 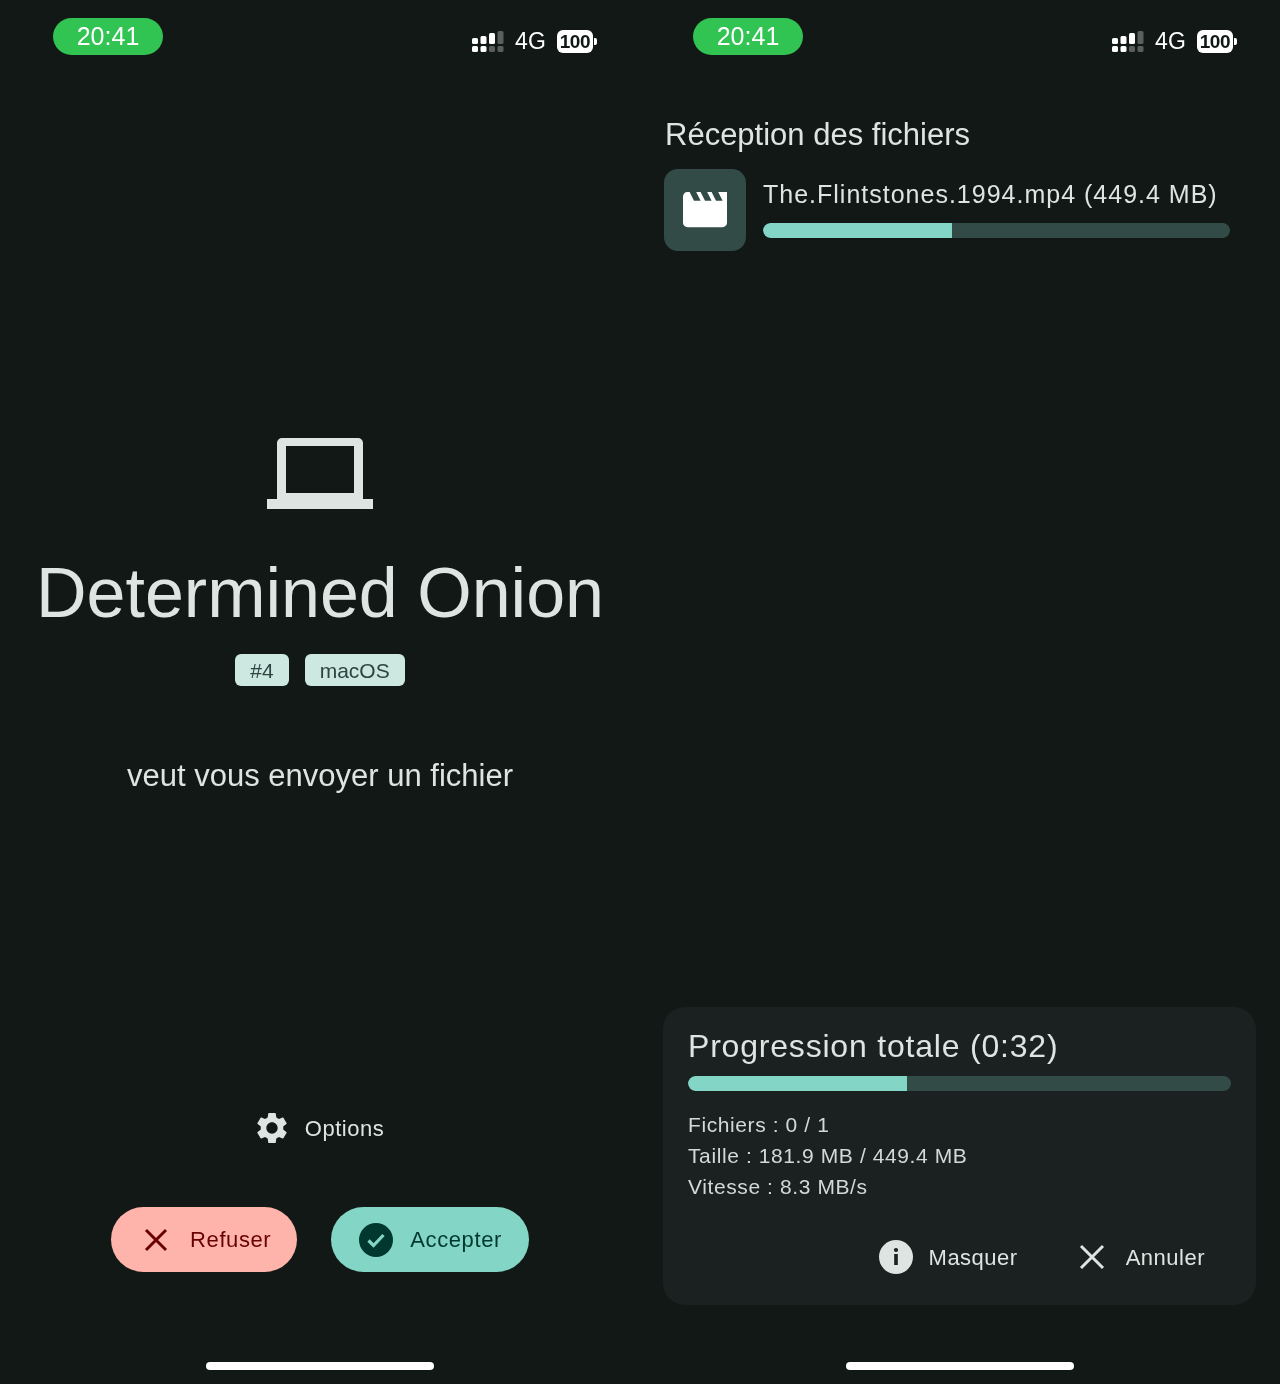 What do you see at coordinates (262, 670) in the screenshot?
I see `device-tag: #4` at bounding box center [262, 670].